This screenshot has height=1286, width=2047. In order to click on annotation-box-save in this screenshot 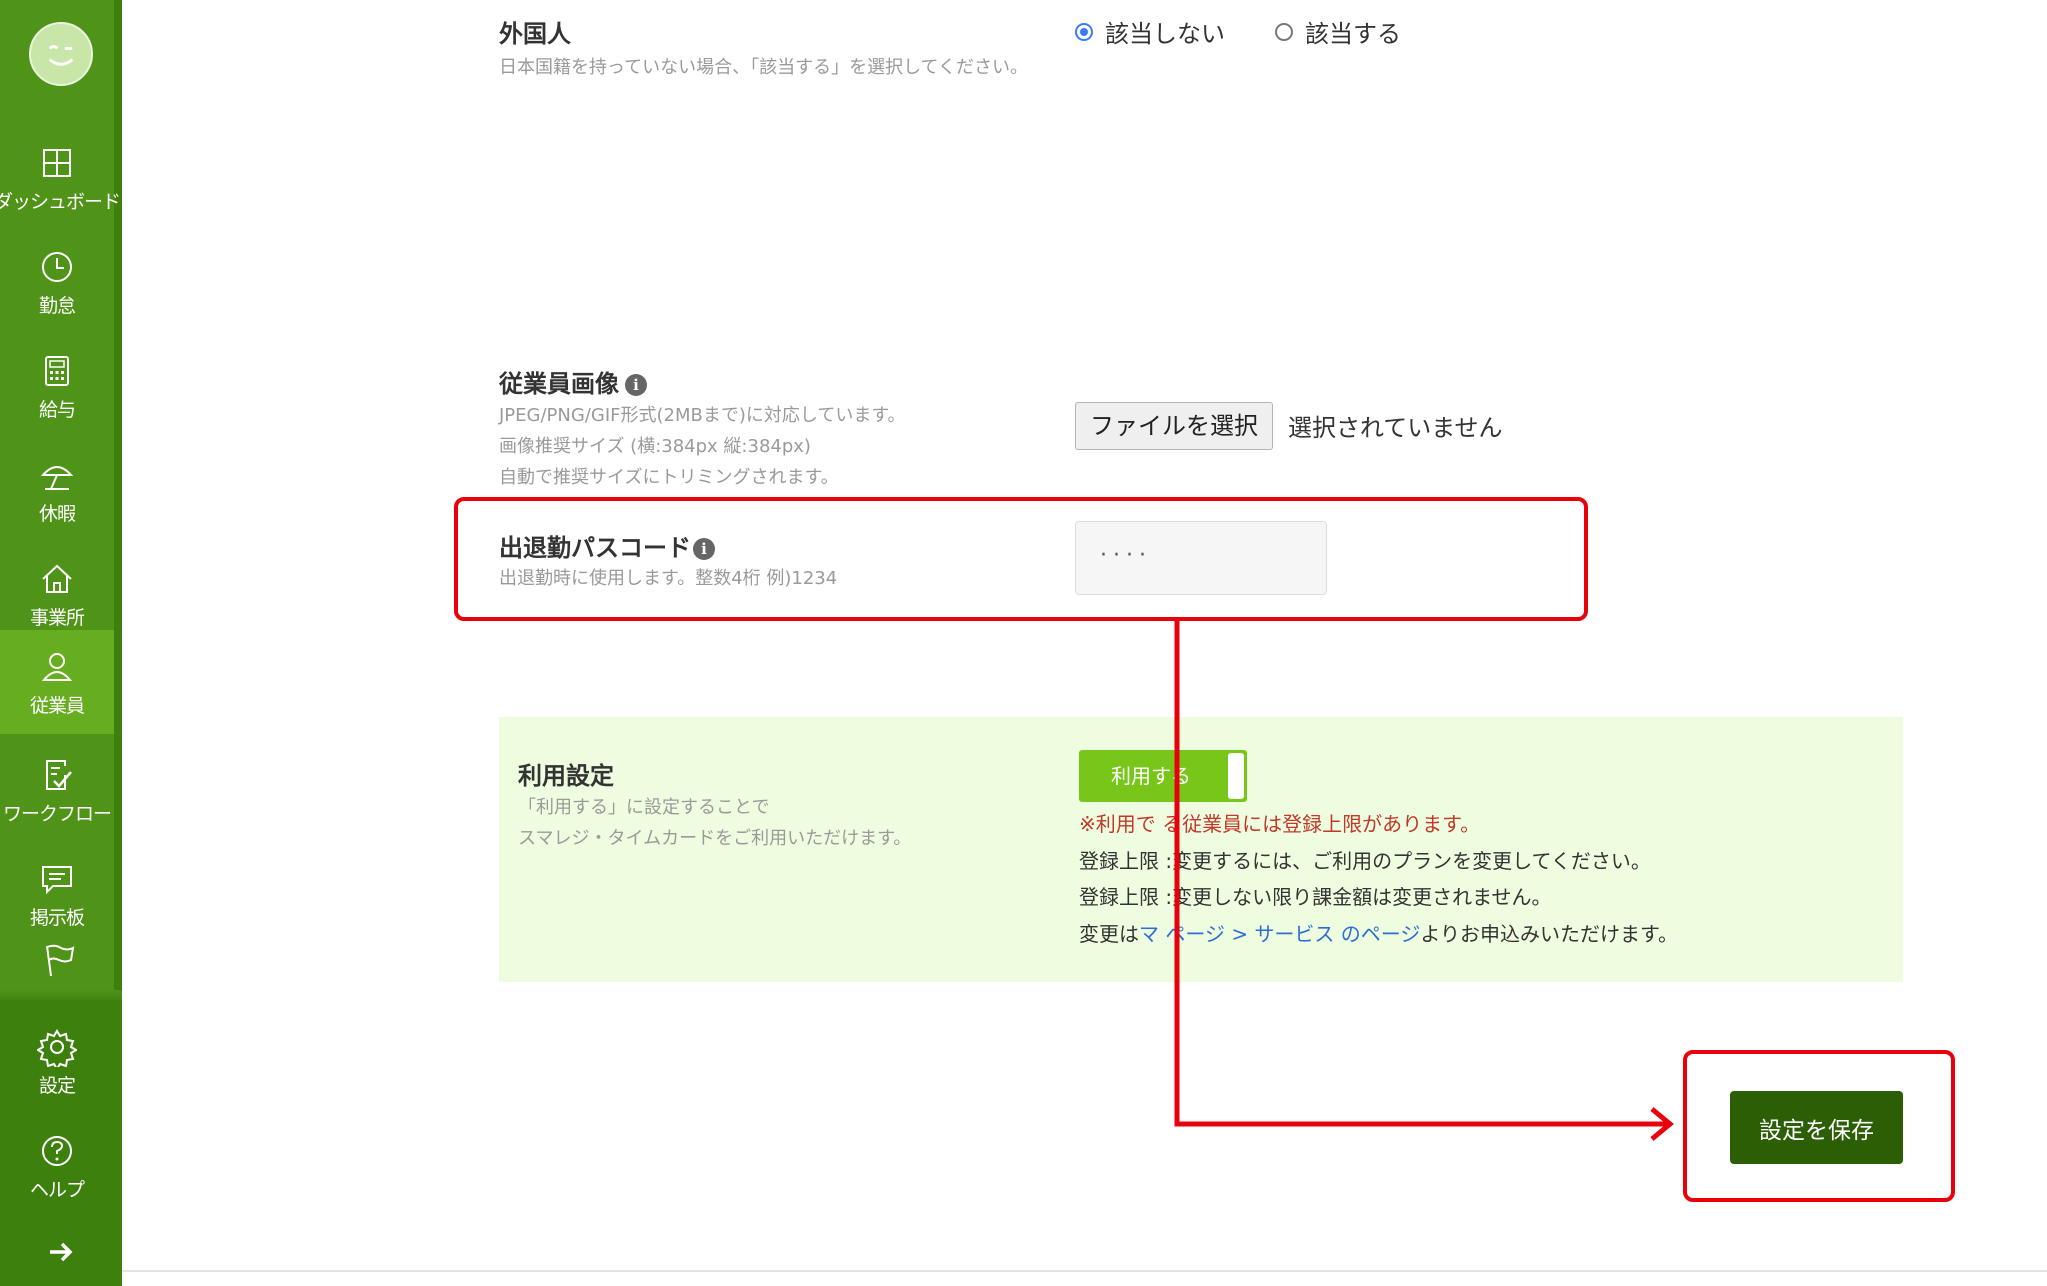, I will do `click(1819, 1126)`.